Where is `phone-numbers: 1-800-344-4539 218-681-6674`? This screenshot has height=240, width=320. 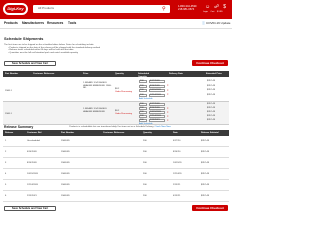 phone-numbers: 1-800-344-4539 218-681-6674 is located at coordinates (187, 8).